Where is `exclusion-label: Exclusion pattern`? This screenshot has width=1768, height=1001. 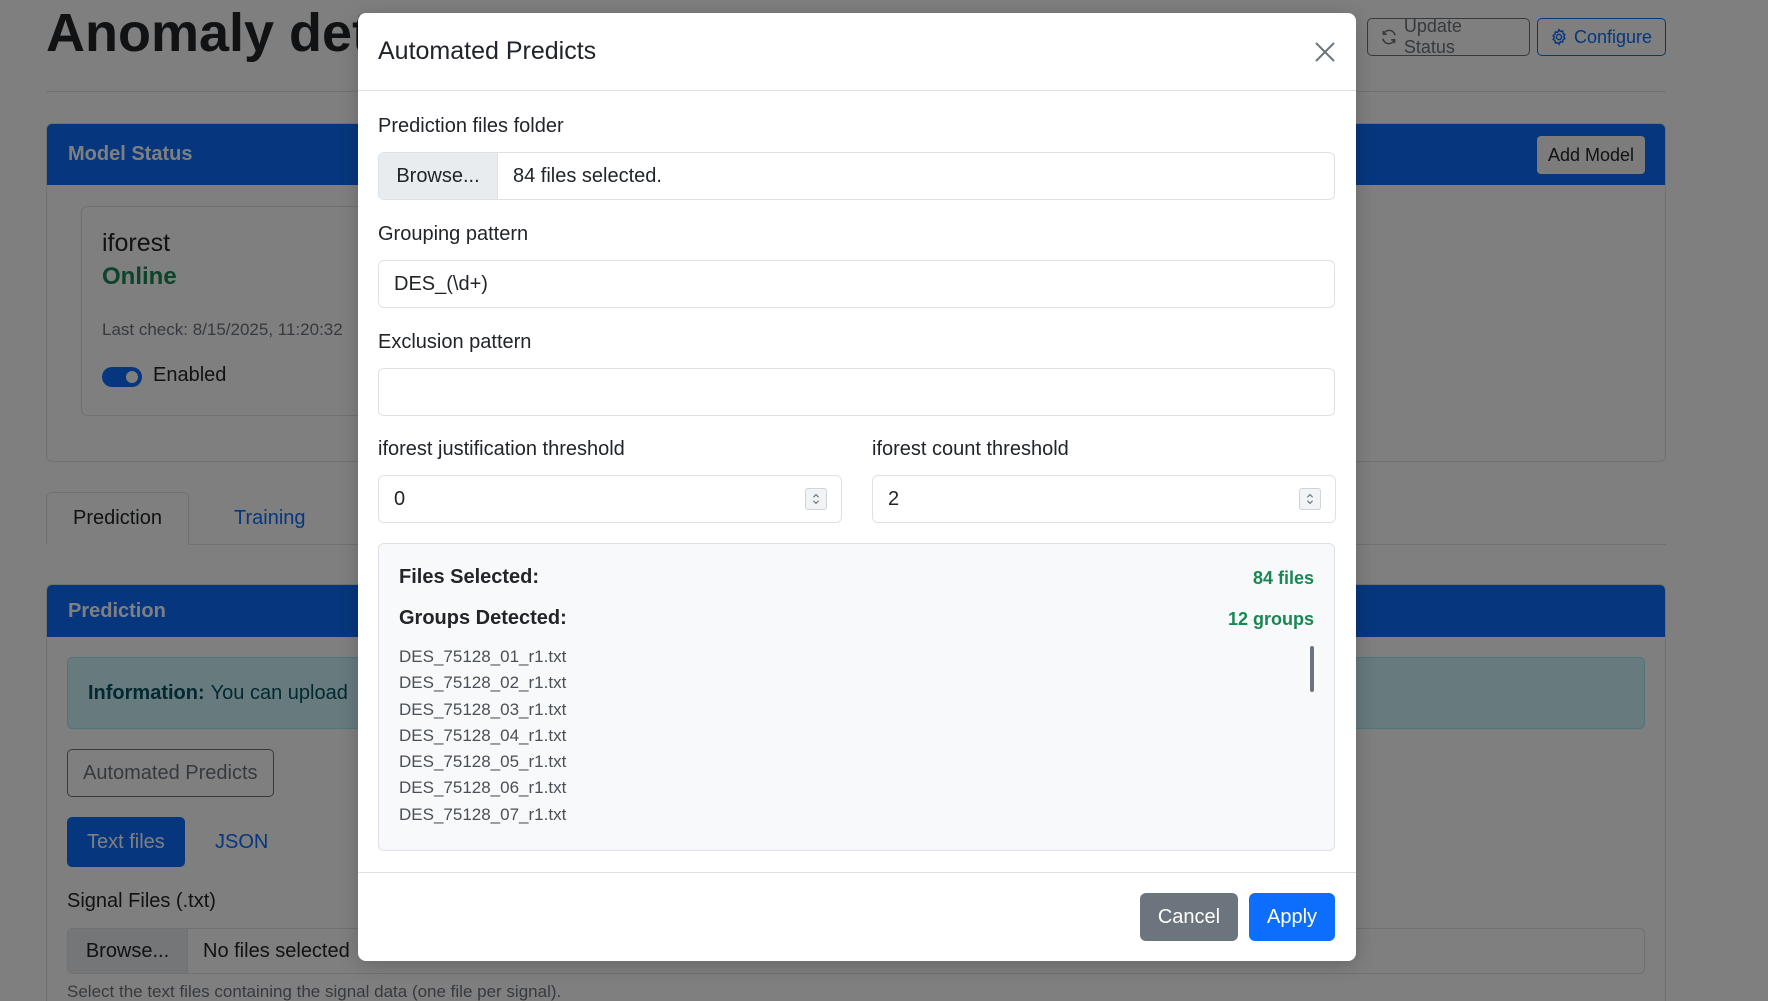 exclusion-label: Exclusion pattern is located at coordinates (455, 342).